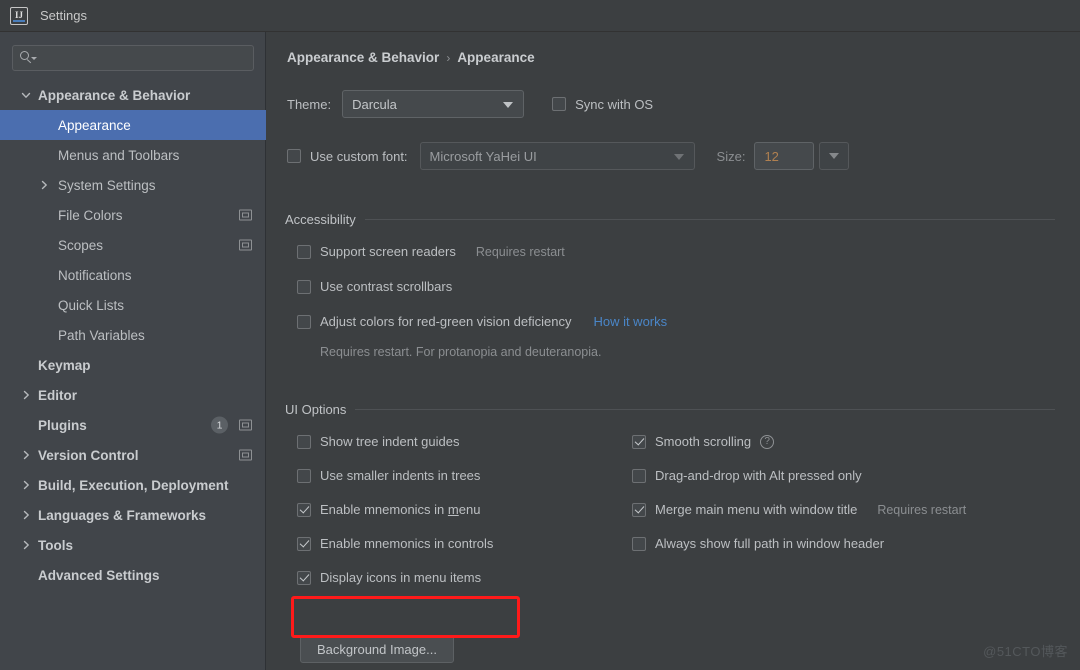 The width and height of the screenshot is (1080, 670). I want to click on use-smaller-indents-row: Use smaller indents in trees, so click(388, 475).